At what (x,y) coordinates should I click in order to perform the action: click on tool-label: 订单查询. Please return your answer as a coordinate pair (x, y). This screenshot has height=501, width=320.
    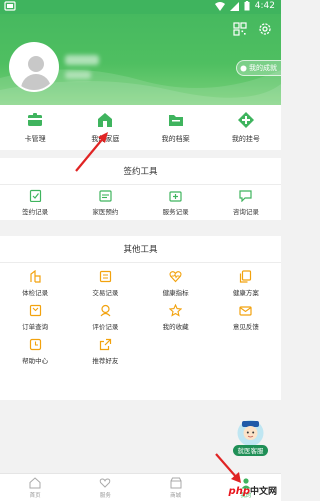
    Looking at the image, I should click on (35, 326).